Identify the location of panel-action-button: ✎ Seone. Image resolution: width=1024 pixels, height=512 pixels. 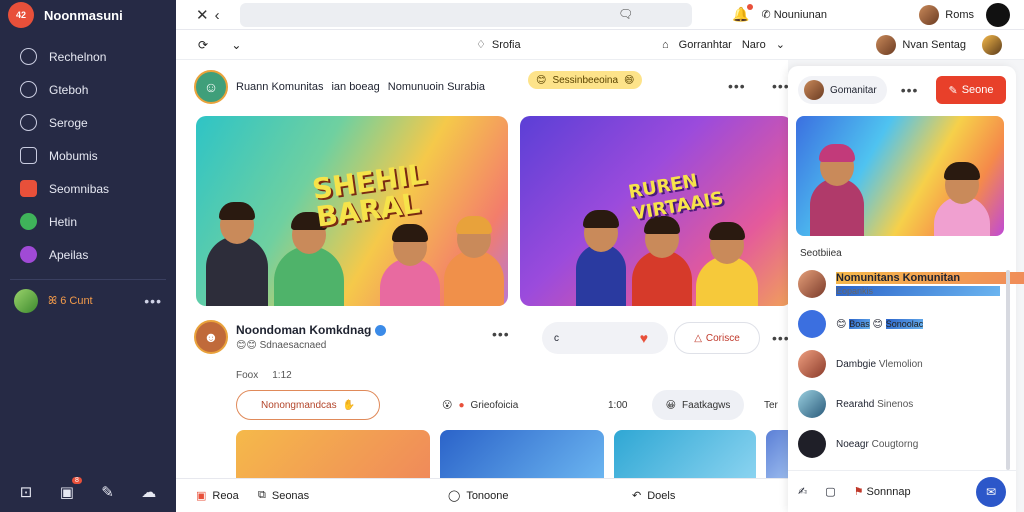
(971, 90).